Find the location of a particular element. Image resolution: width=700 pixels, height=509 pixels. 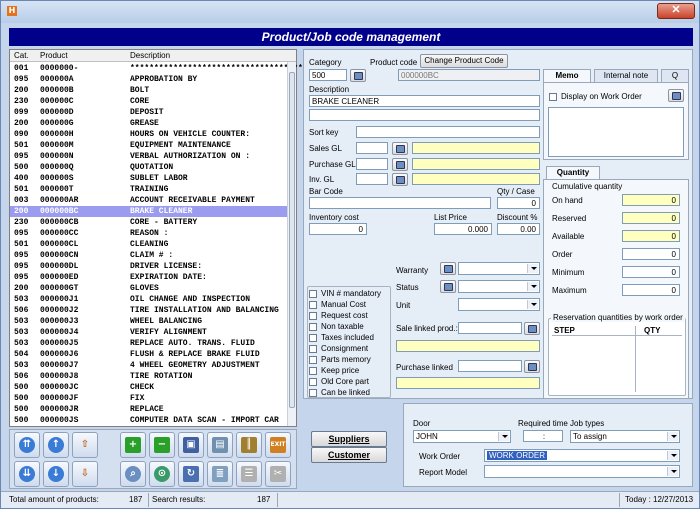

barcode-button: ║ is located at coordinates (249, 445).